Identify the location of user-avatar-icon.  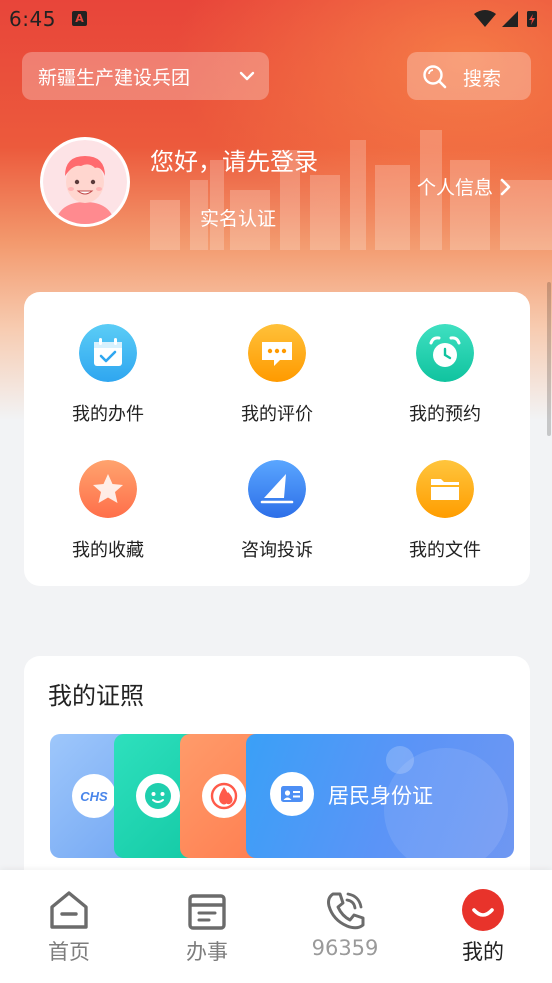
(85, 182).